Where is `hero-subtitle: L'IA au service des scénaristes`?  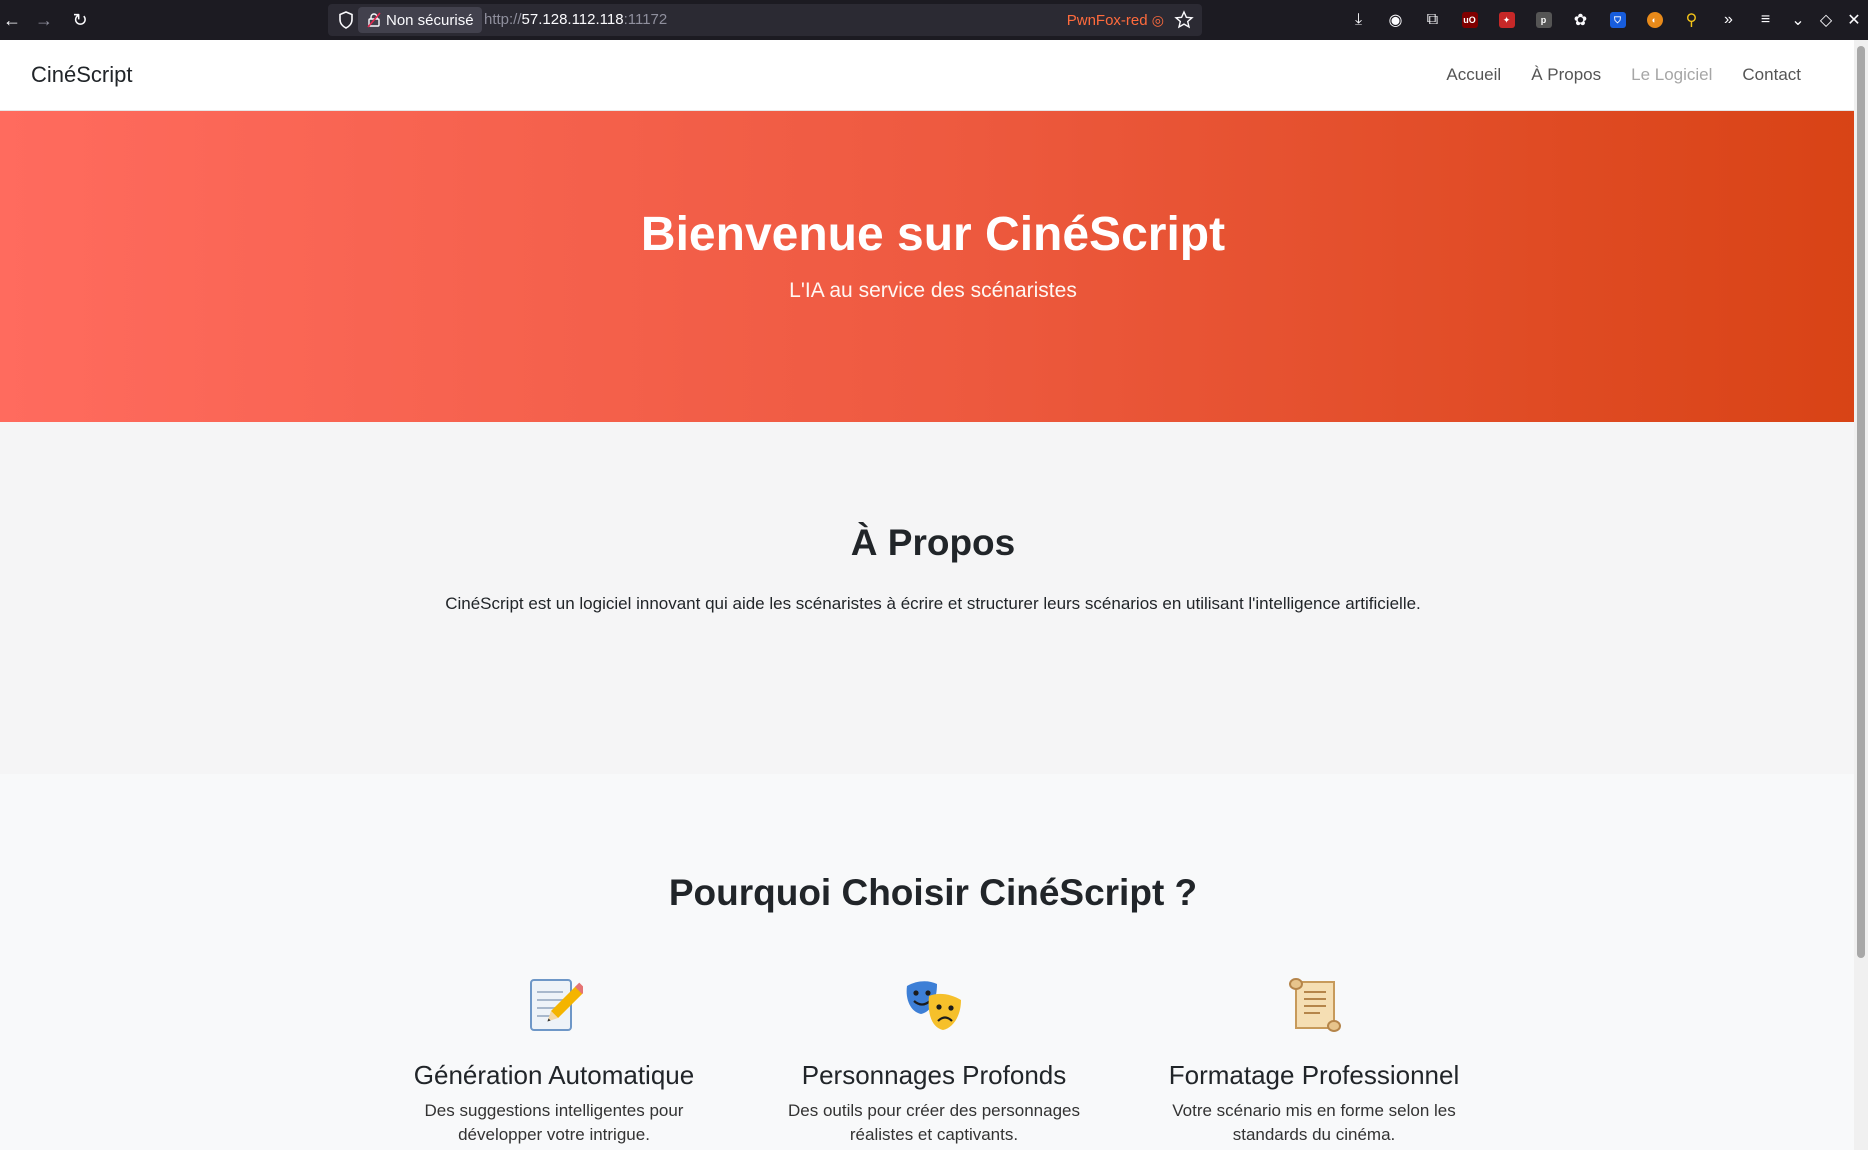 hero-subtitle: L'IA au service des scénaristes is located at coordinates (933, 290).